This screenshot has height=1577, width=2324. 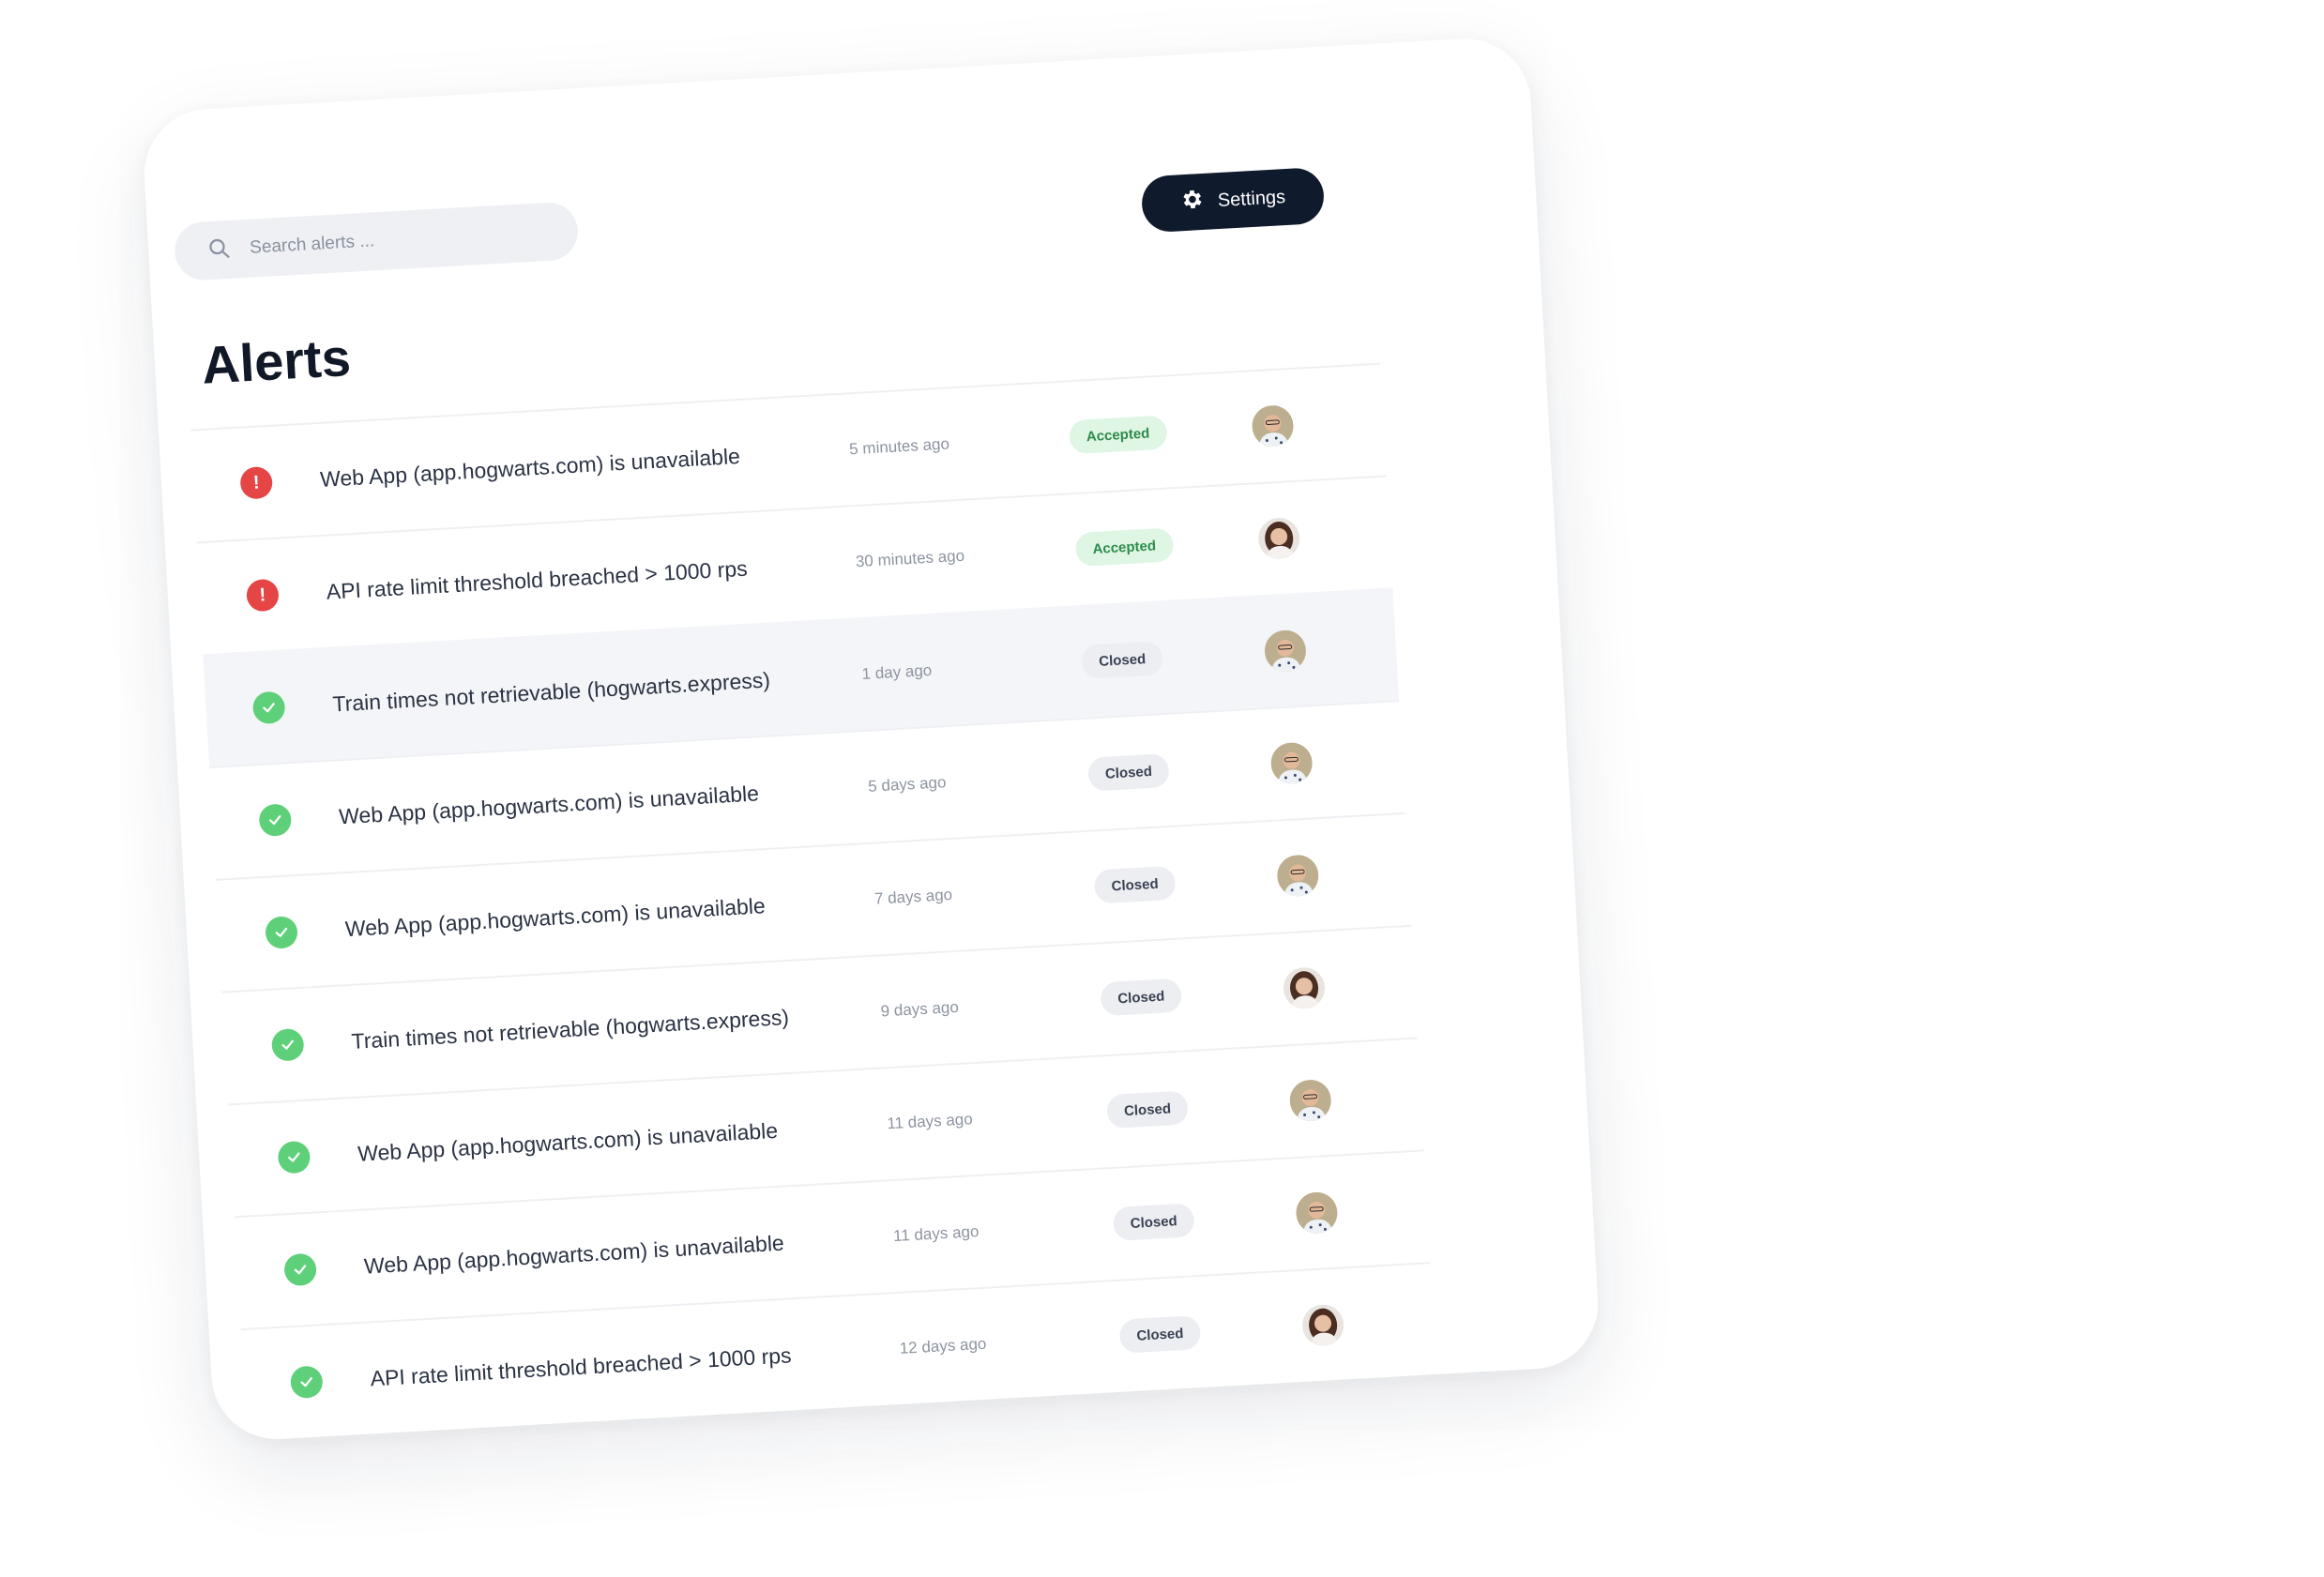 What do you see at coordinates (943, 1345) in the screenshot?
I see `alert-time: 12 days ago` at bounding box center [943, 1345].